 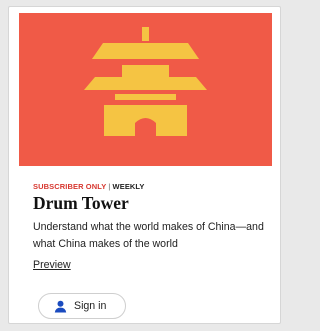 I want to click on newsletter-title: Drum Tower, so click(x=81, y=203).